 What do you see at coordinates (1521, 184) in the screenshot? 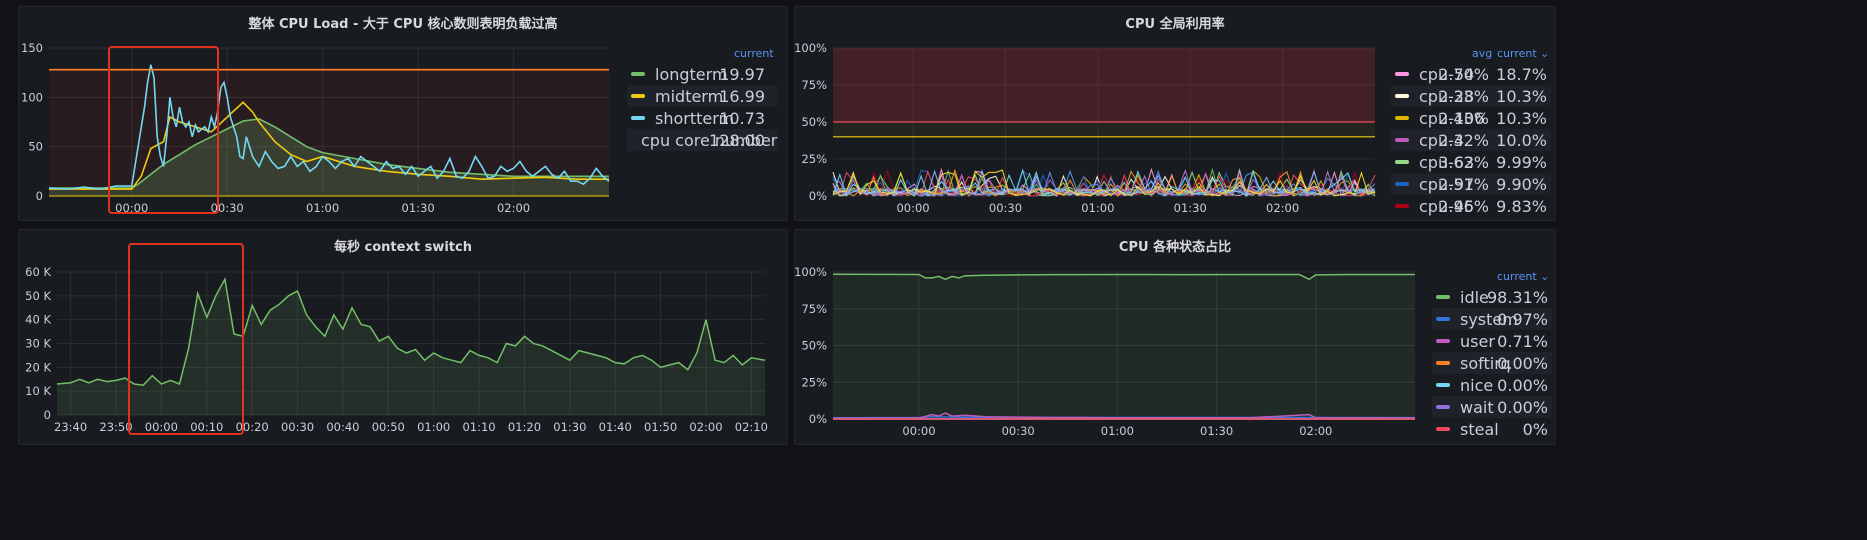
I see `legend-current-value: 9.90%` at bounding box center [1521, 184].